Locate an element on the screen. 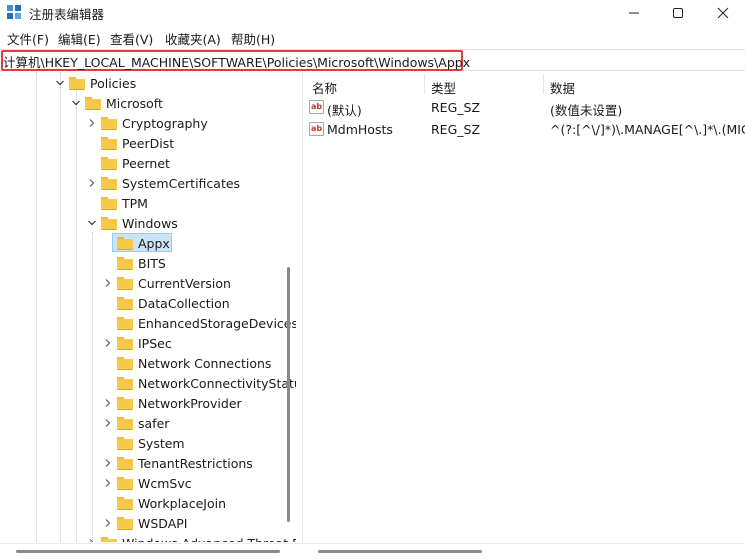  menu-file: 文件(F) is located at coordinates (28, 38).